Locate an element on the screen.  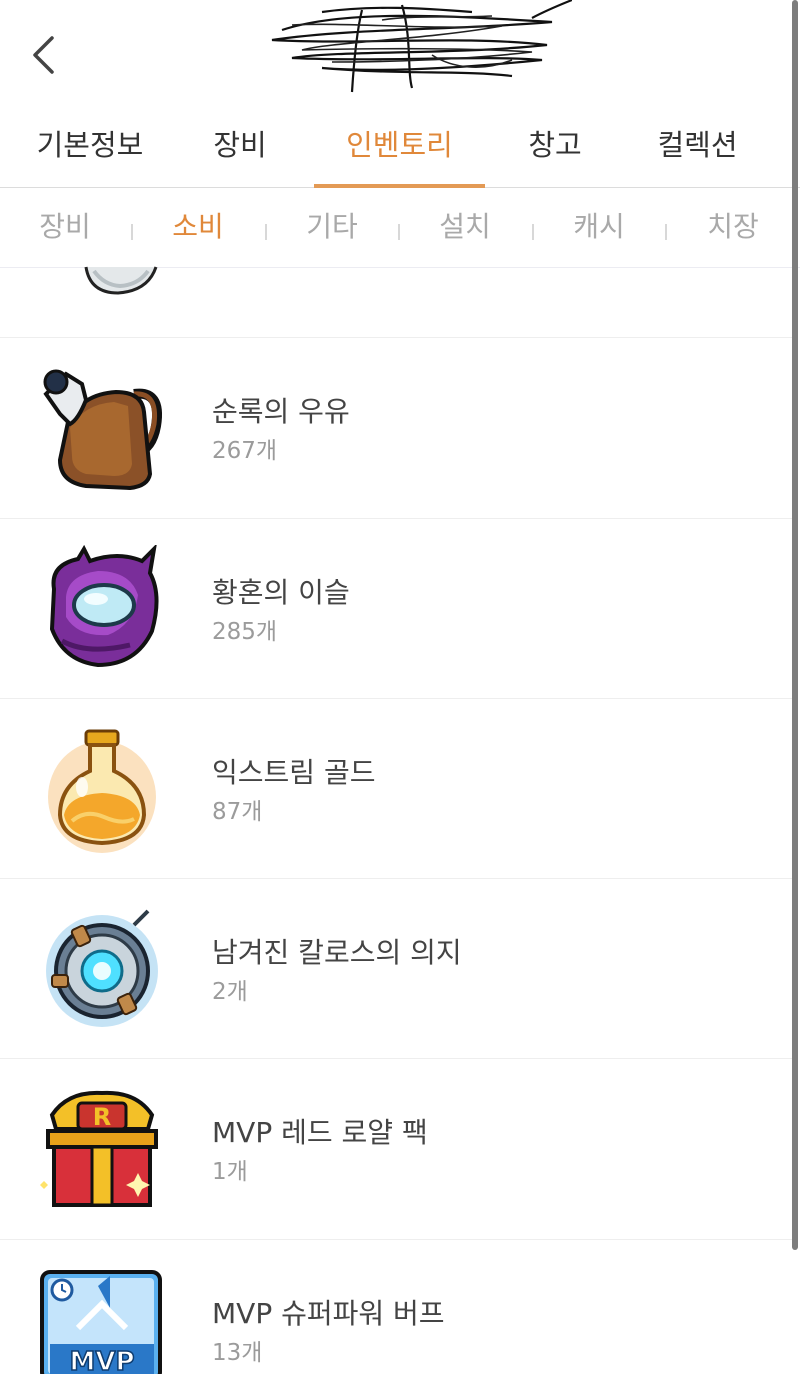
subtab-label: 치장 is located at coordinates (733, 226).